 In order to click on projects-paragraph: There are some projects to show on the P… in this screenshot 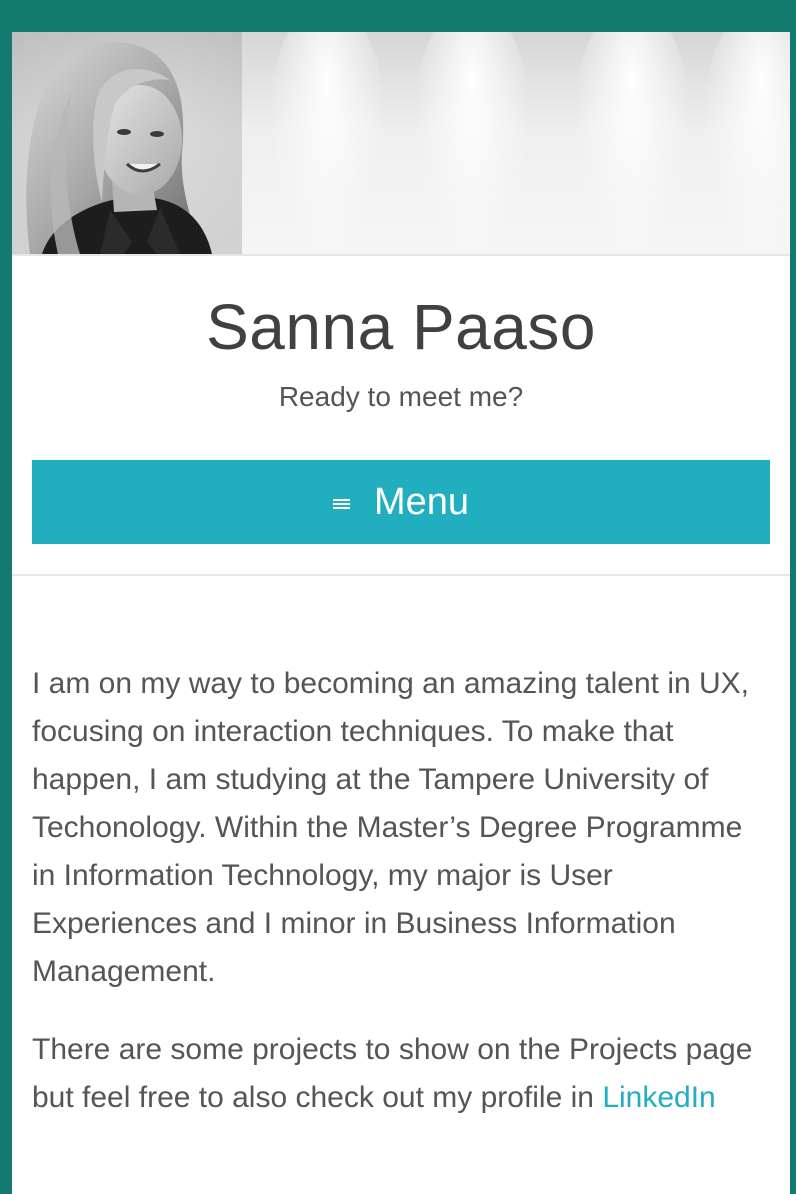, I will do `click(402, 1074)`.